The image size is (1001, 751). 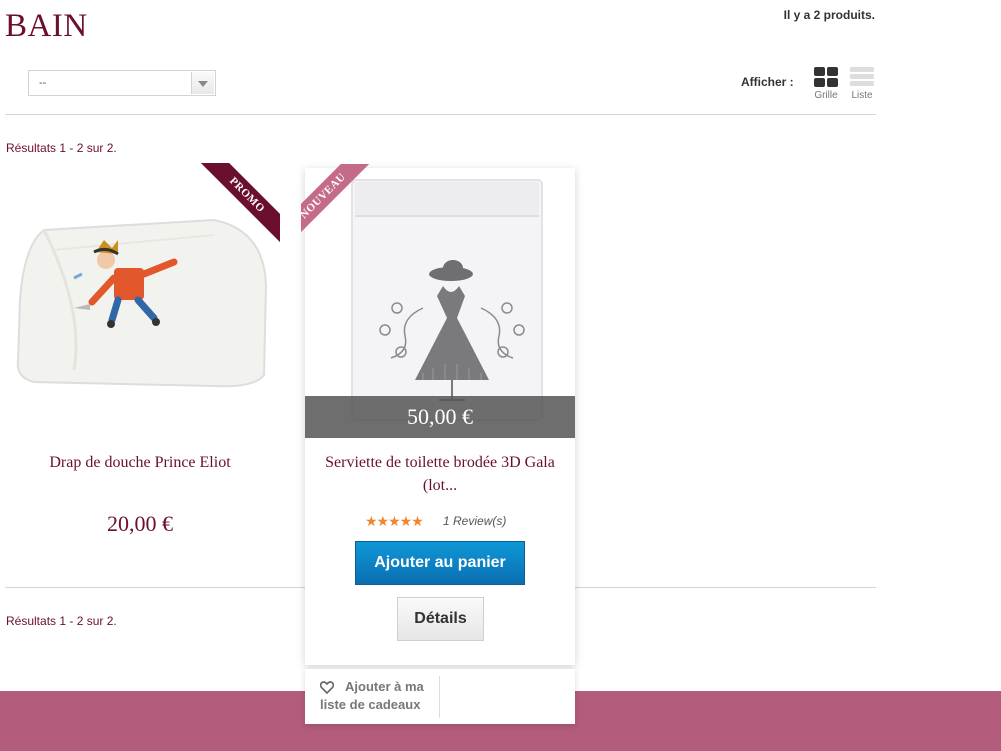 What do you see at coordinates (440, 417) in the screenshot?
I see `product-price-overlay: 50,00 €` at bounding box center [440, 417].